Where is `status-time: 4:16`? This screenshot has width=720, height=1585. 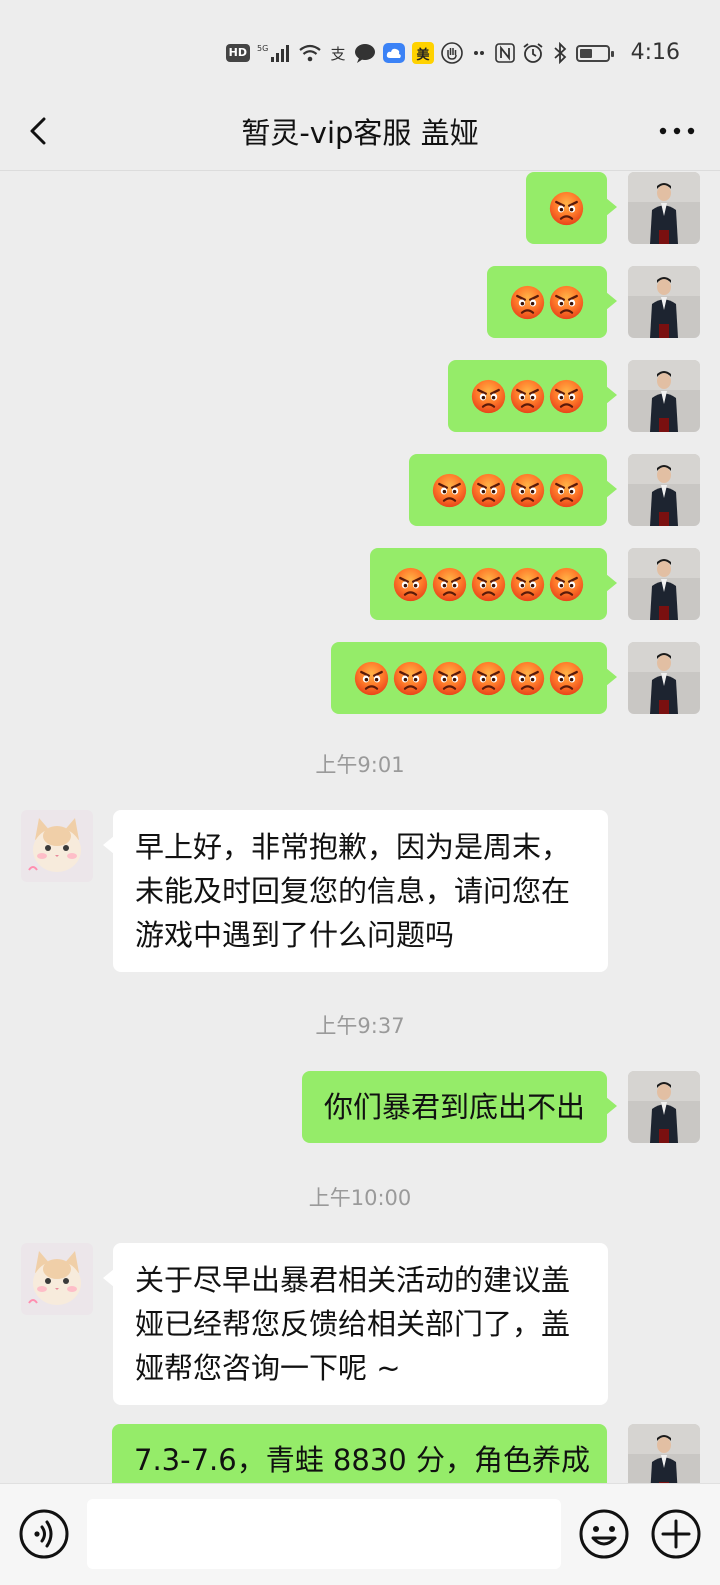
status-time: 4:16 is located at coordinates (655, 52).